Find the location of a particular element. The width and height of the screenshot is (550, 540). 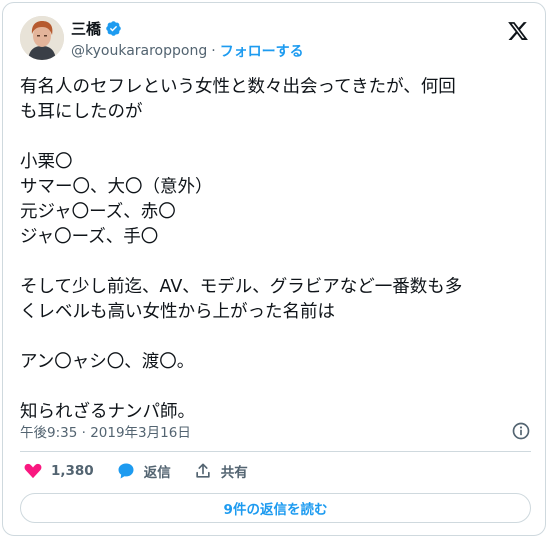

action-bar: 1,380 返信 共有 is located at coordinates (146, 471).